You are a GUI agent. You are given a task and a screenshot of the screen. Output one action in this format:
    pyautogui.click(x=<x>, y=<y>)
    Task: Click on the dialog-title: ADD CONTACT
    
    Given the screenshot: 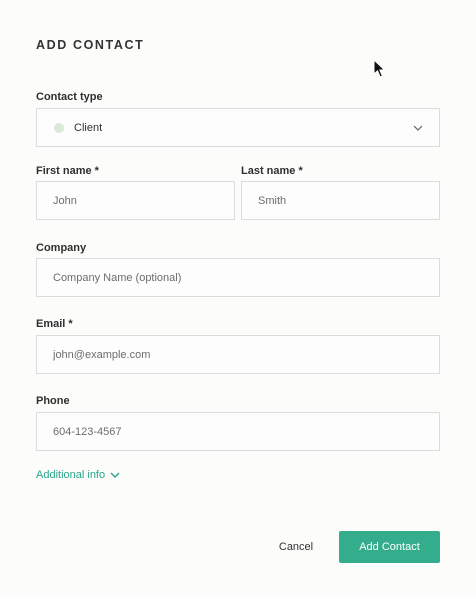 What is the action you would take?
    pyautogui.click(x=90, y=45)
    